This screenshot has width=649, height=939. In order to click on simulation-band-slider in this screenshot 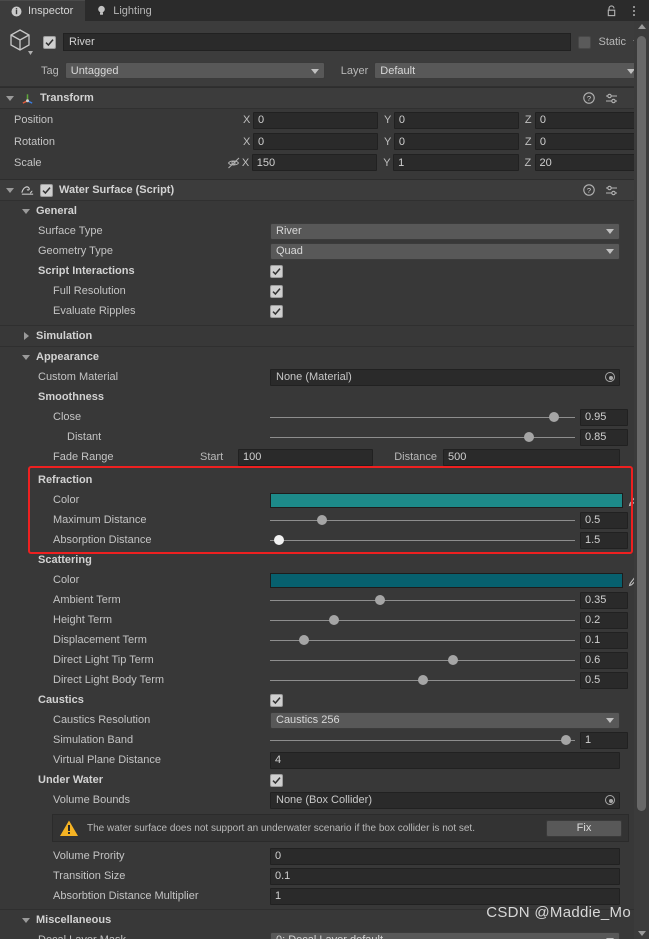, I will do `click(422, 740)`.